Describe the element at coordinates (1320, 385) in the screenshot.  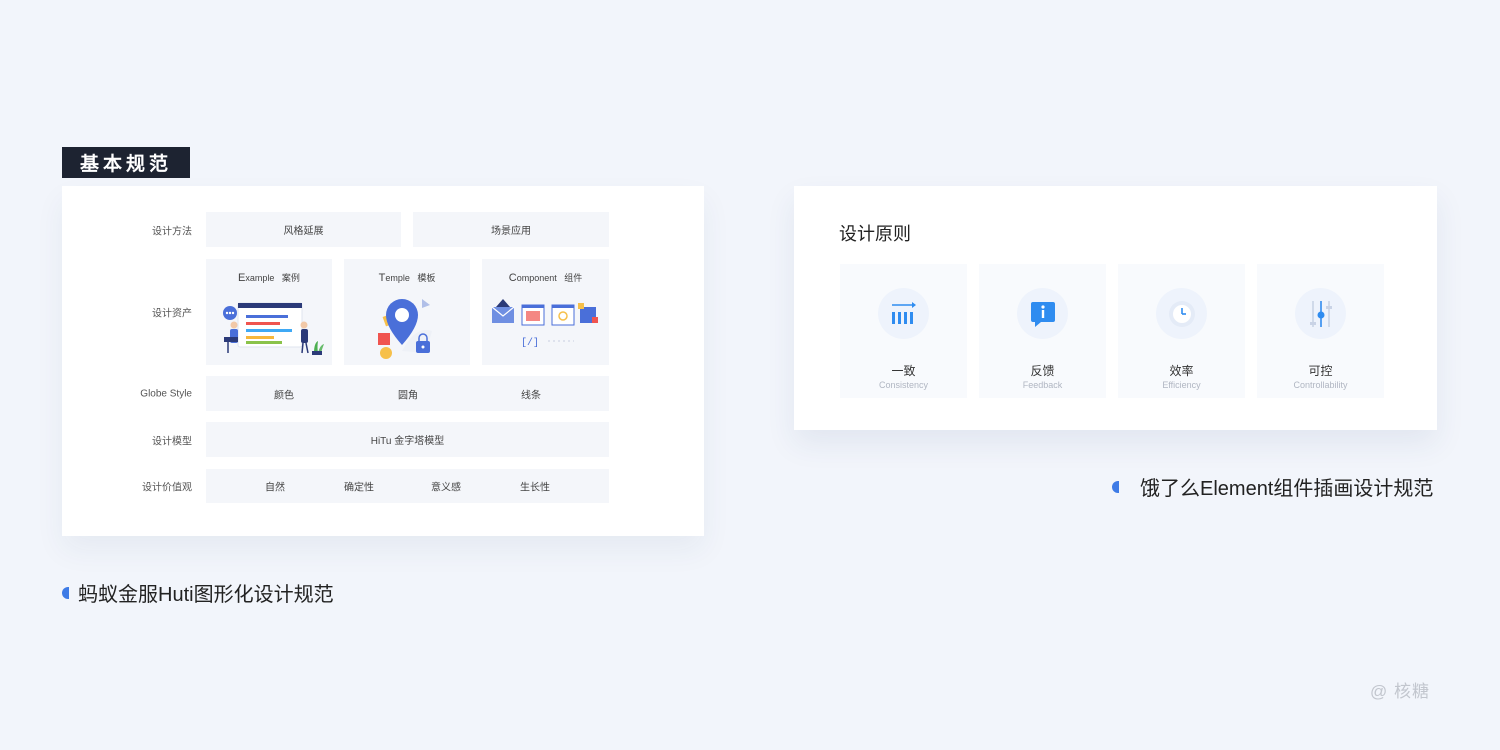
I see `principle-subtitle: Controllability` at that location.